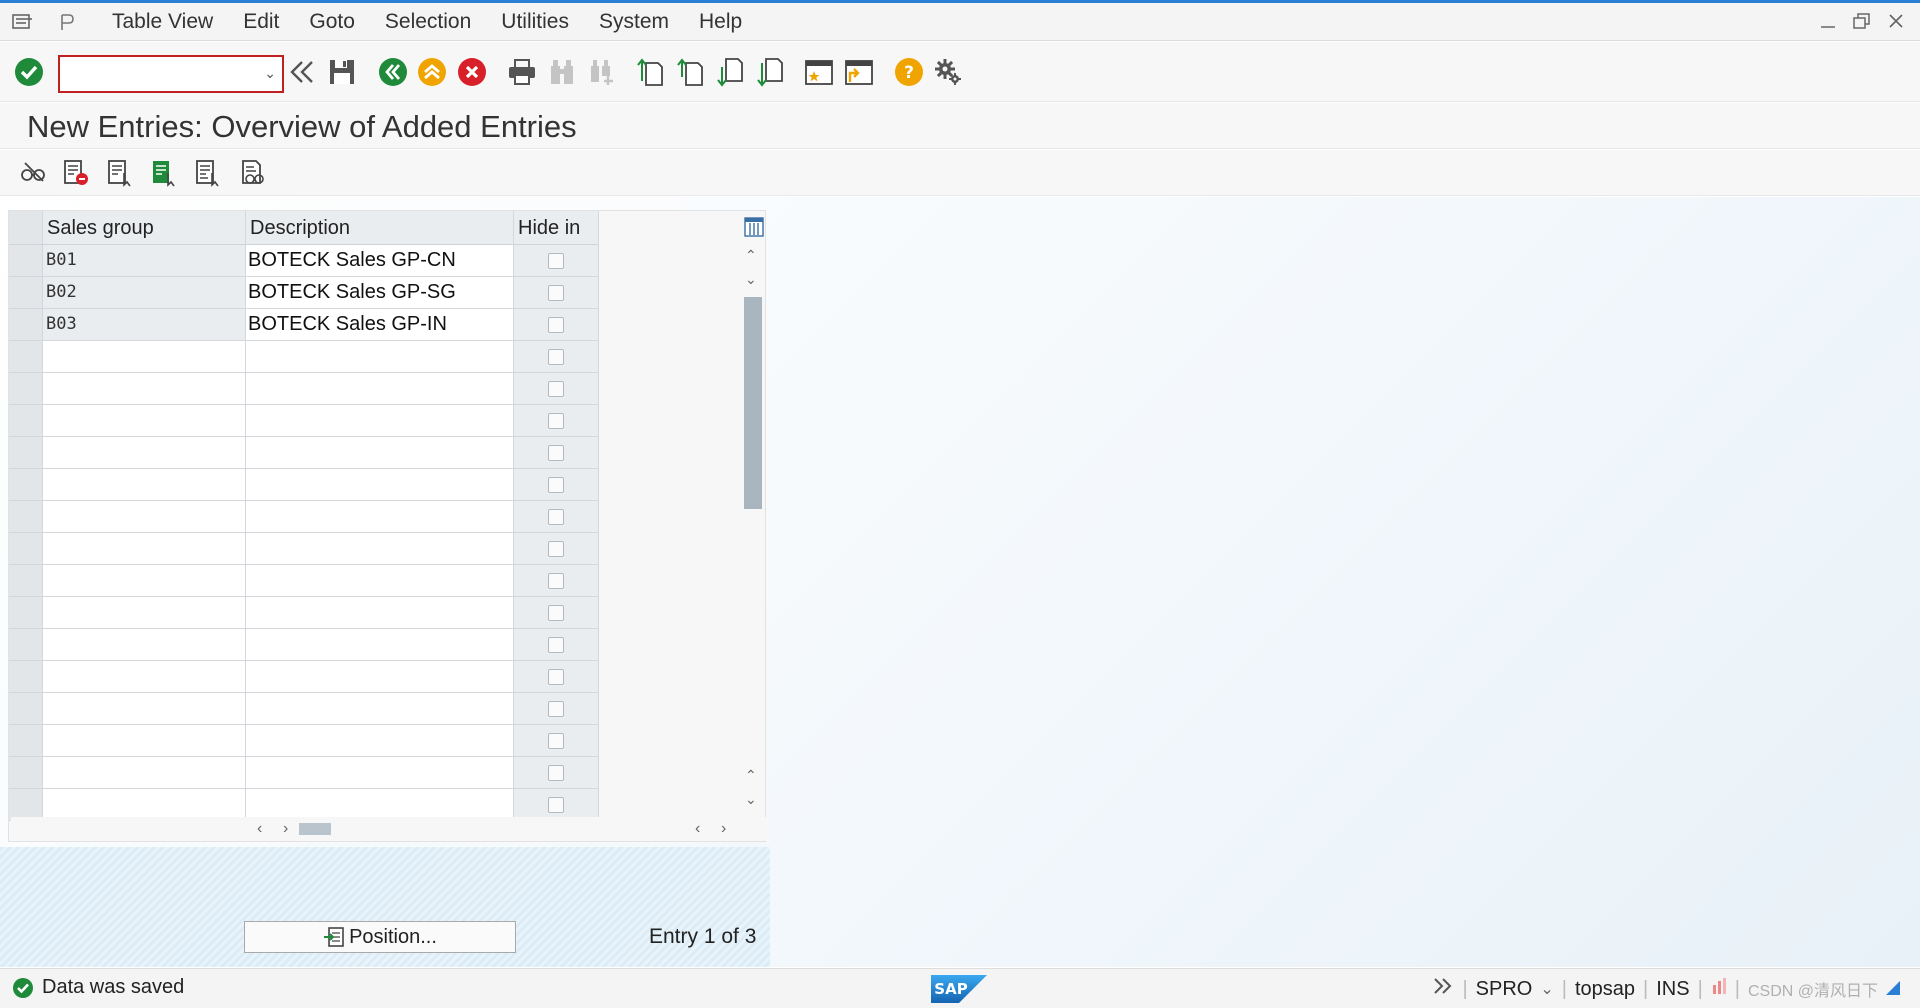  I want to click on menu-help: Help, so click(720, 22).